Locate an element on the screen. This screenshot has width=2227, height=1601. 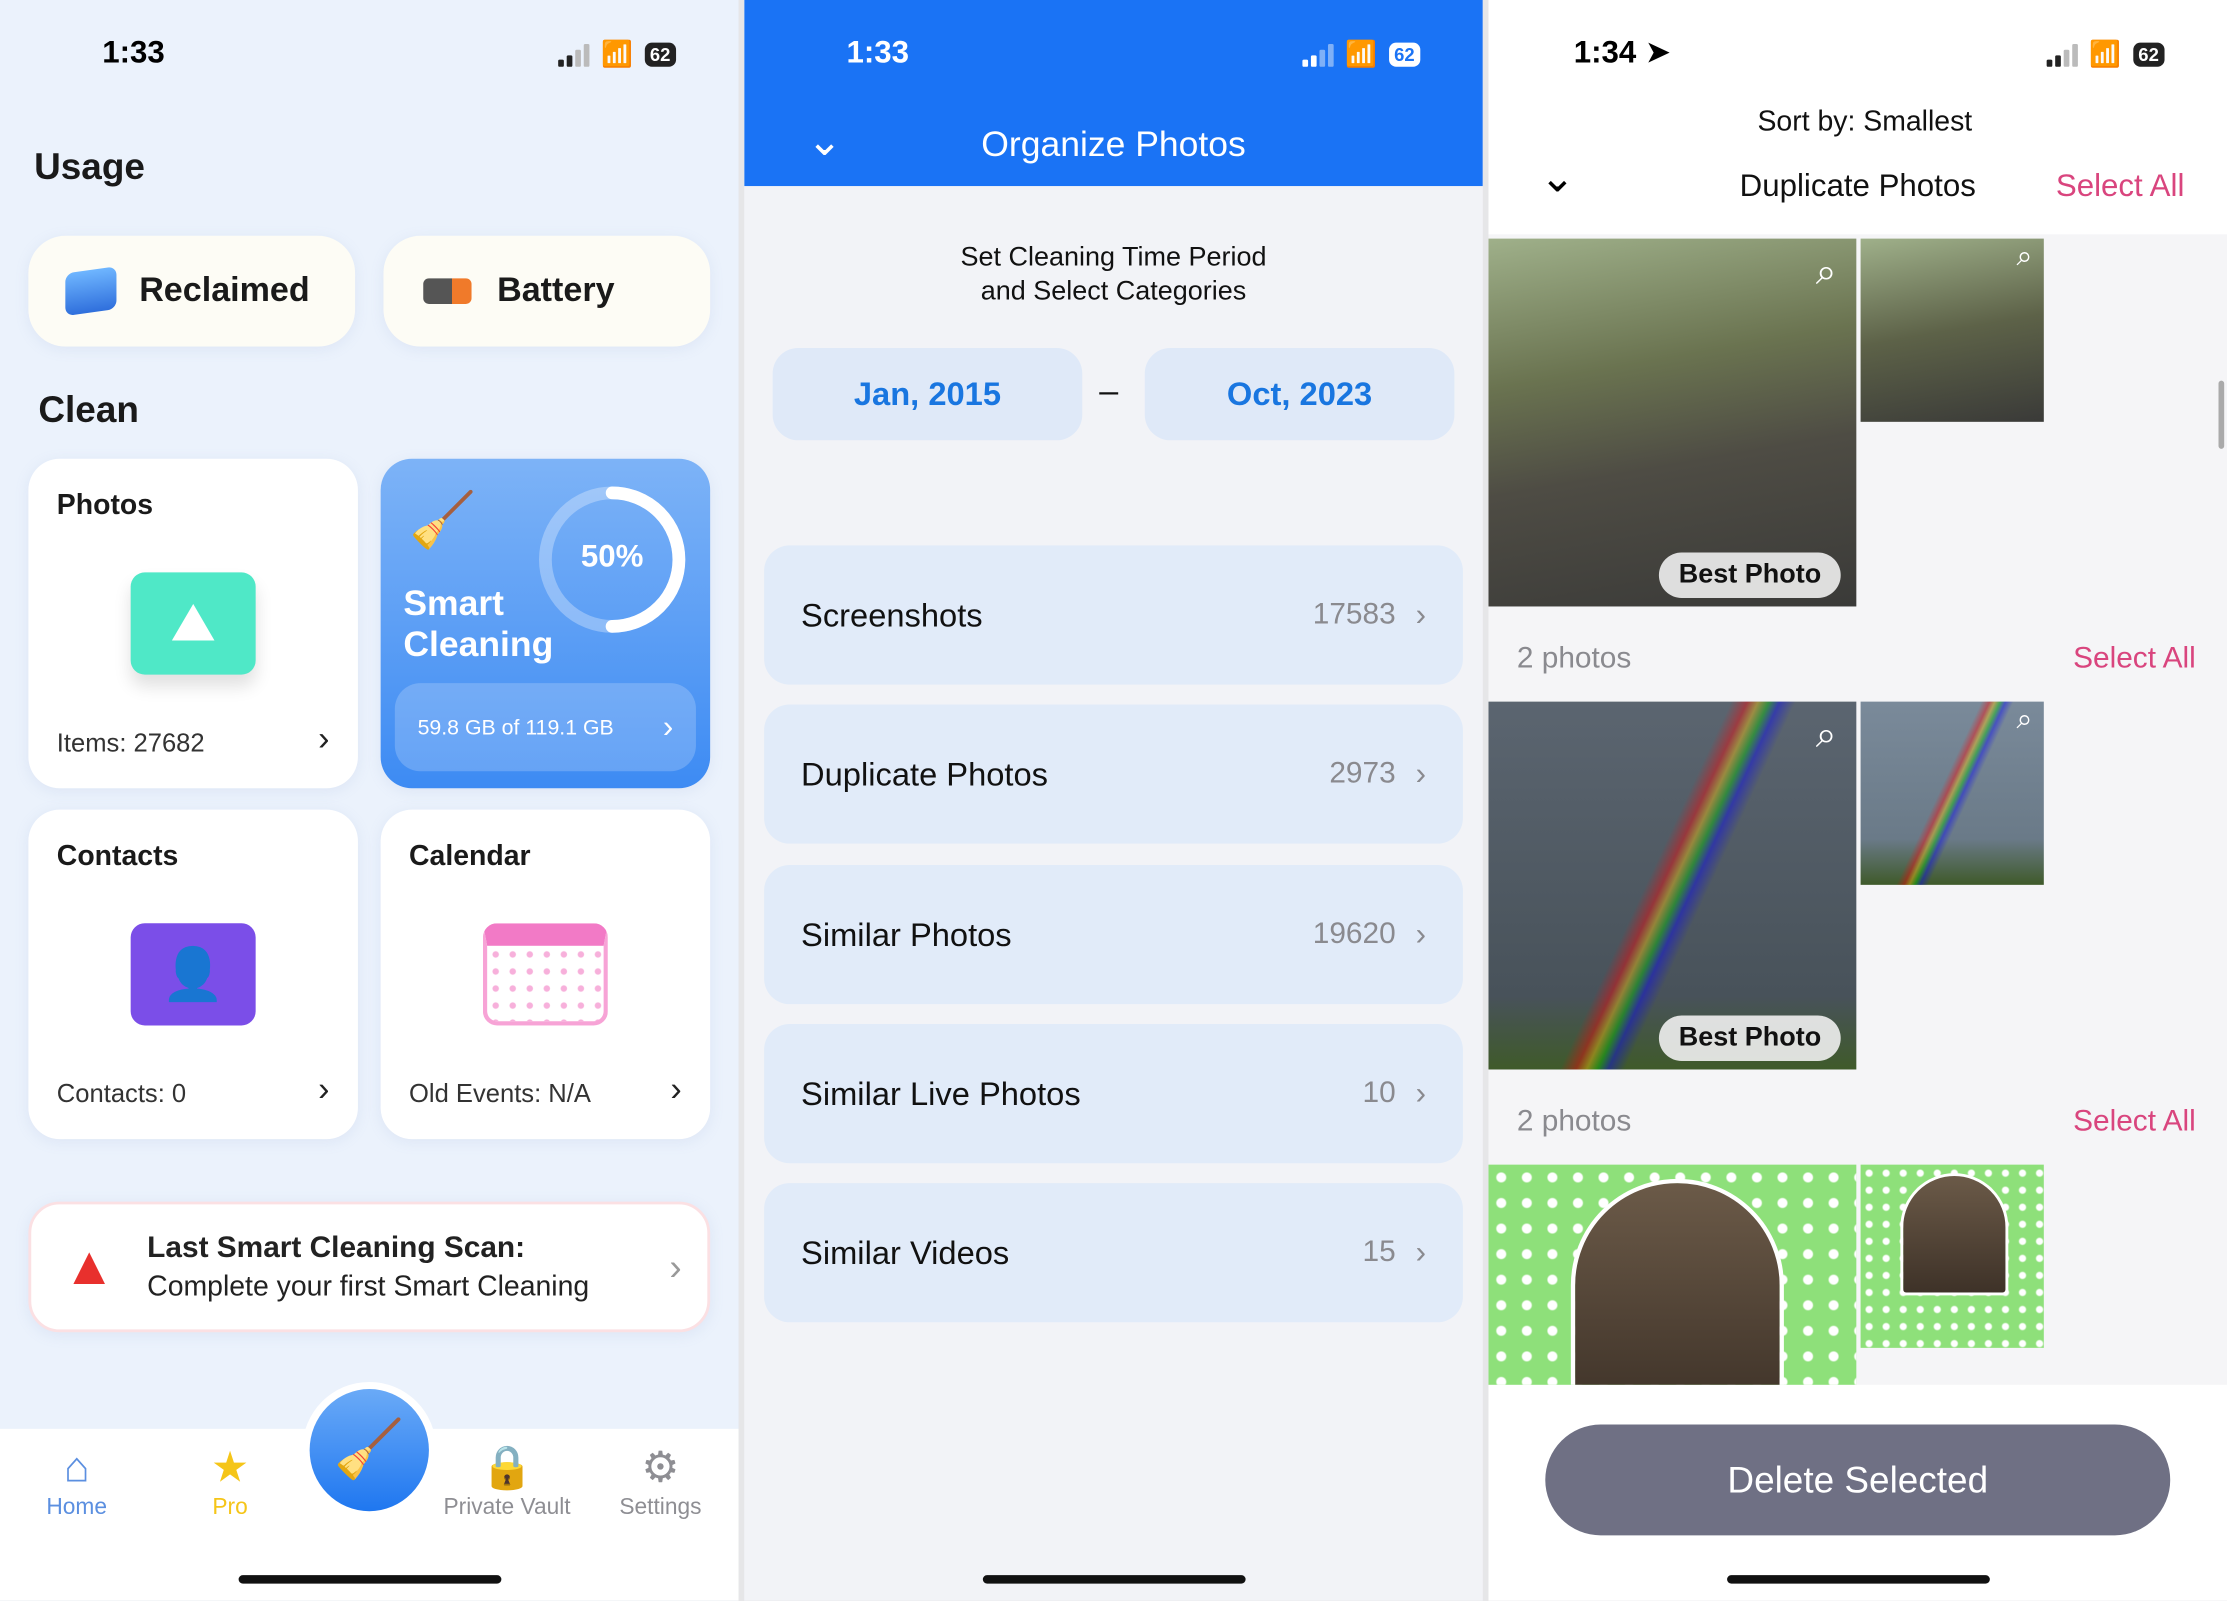
reclaimed-button: Reclaimed is located at coordinates (192, 291).